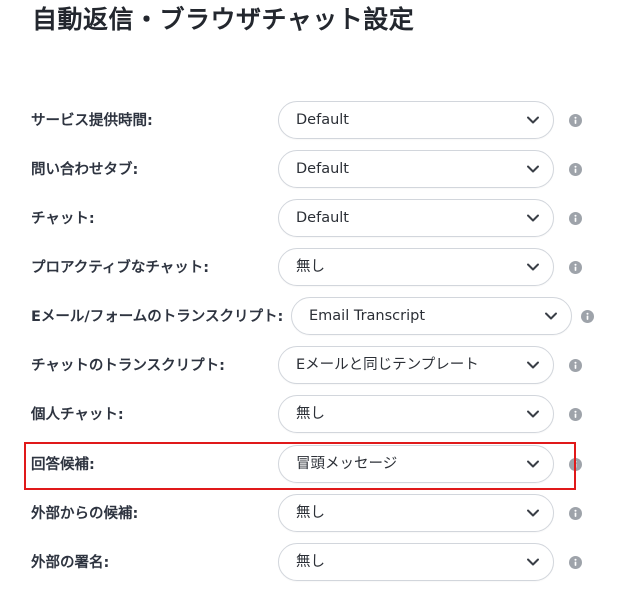 This screenshot has height=595, width=635. I want to click on setting-row-service-hours: サービス提供時間: Default, so click(317, 121).